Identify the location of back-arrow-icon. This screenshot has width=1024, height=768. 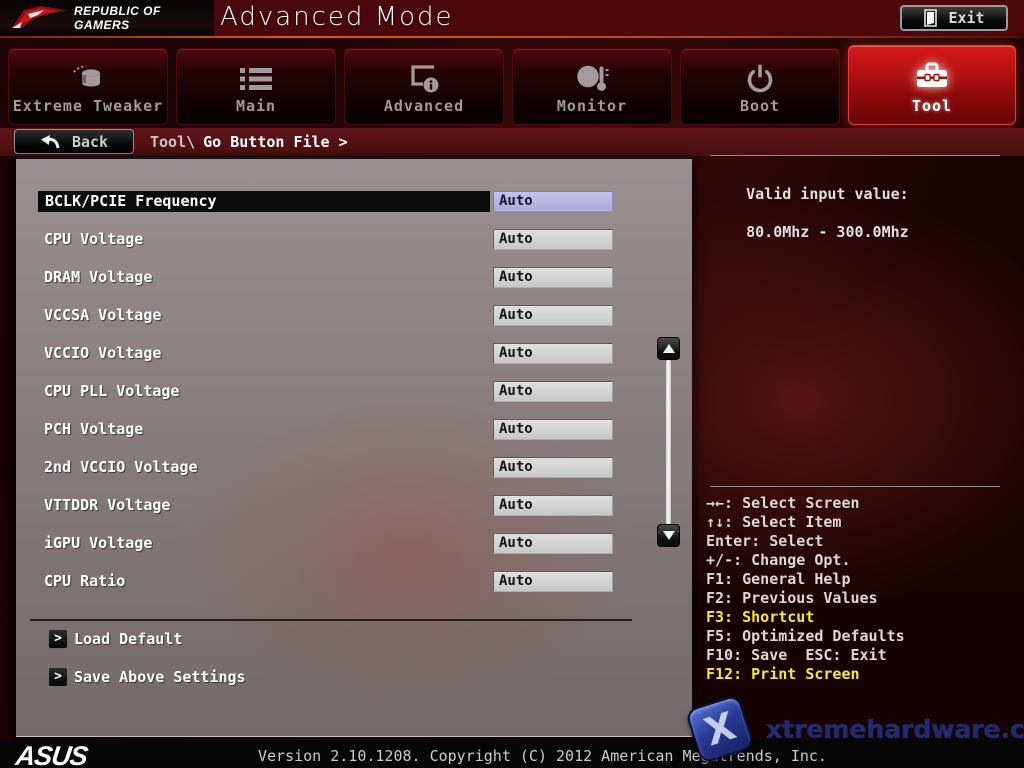
(50, 142).